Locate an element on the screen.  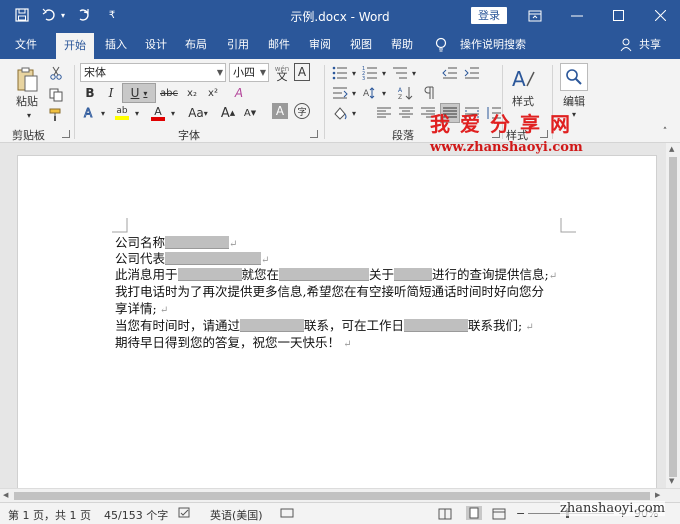
char-shading-button: A is located at coordinates (280, 111).